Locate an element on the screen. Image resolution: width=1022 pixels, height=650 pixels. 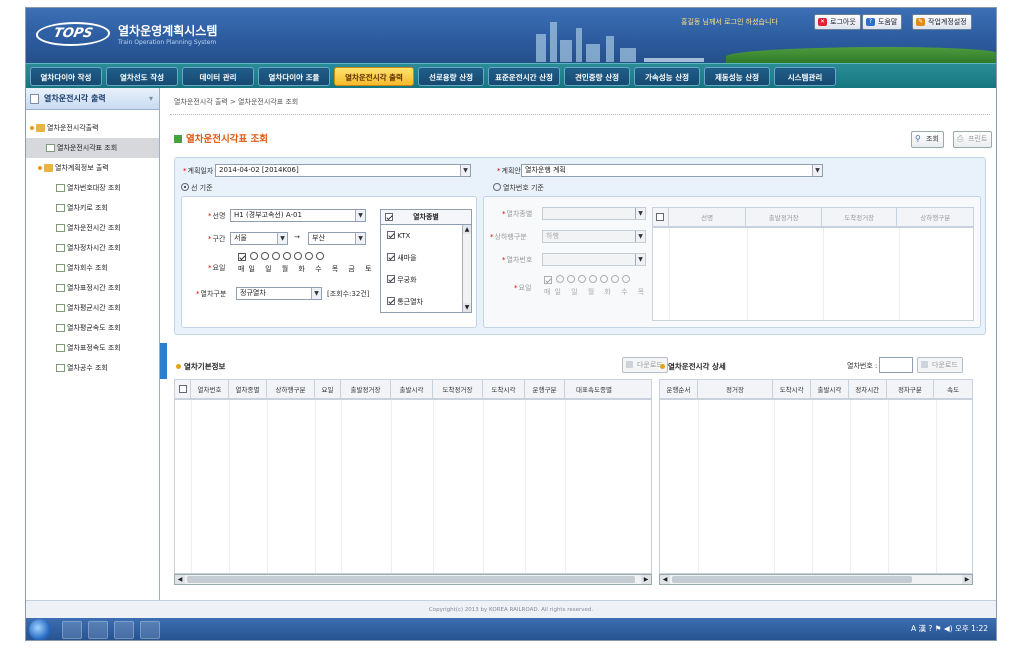
tree-item: 열차평균속도 조회 is located at coordinates (92, 328).